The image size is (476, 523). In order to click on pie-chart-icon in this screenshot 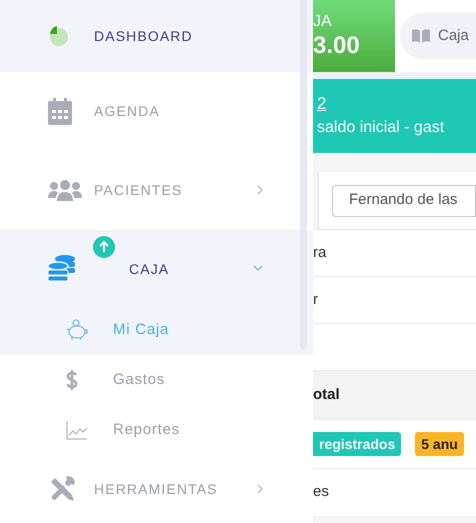, I will do `click(59, 36)`.